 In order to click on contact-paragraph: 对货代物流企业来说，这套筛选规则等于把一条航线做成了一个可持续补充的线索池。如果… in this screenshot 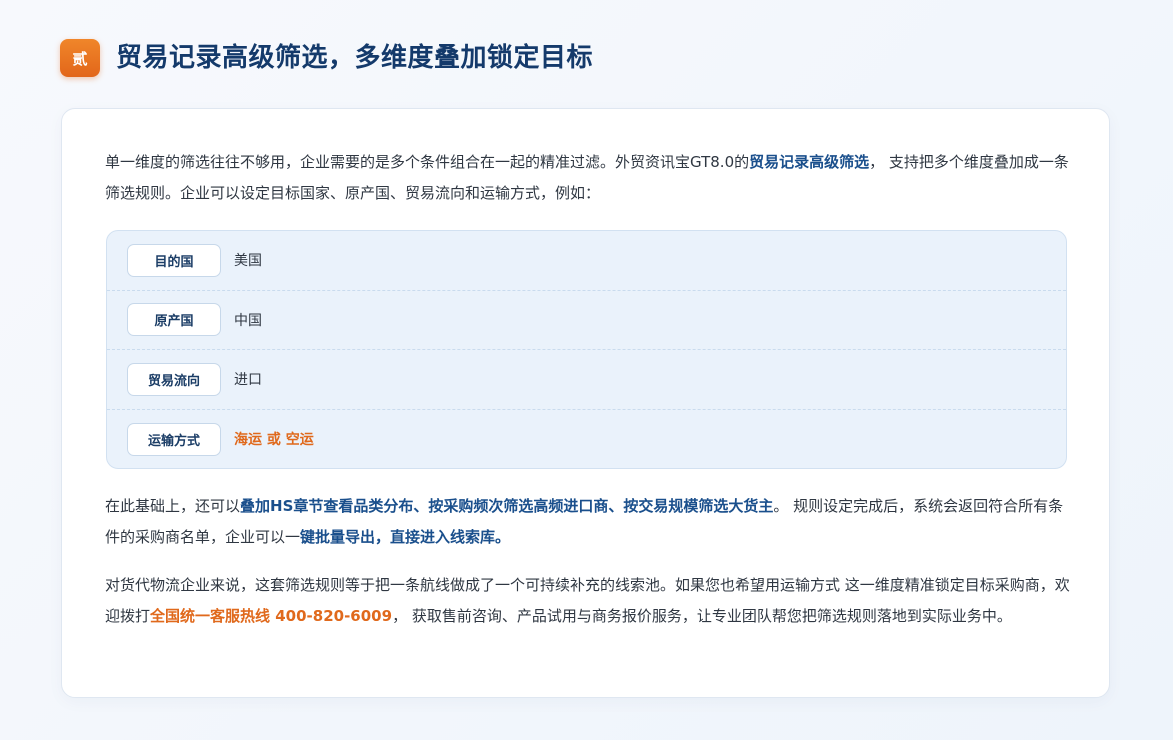, I will do `click(587, 601)`.